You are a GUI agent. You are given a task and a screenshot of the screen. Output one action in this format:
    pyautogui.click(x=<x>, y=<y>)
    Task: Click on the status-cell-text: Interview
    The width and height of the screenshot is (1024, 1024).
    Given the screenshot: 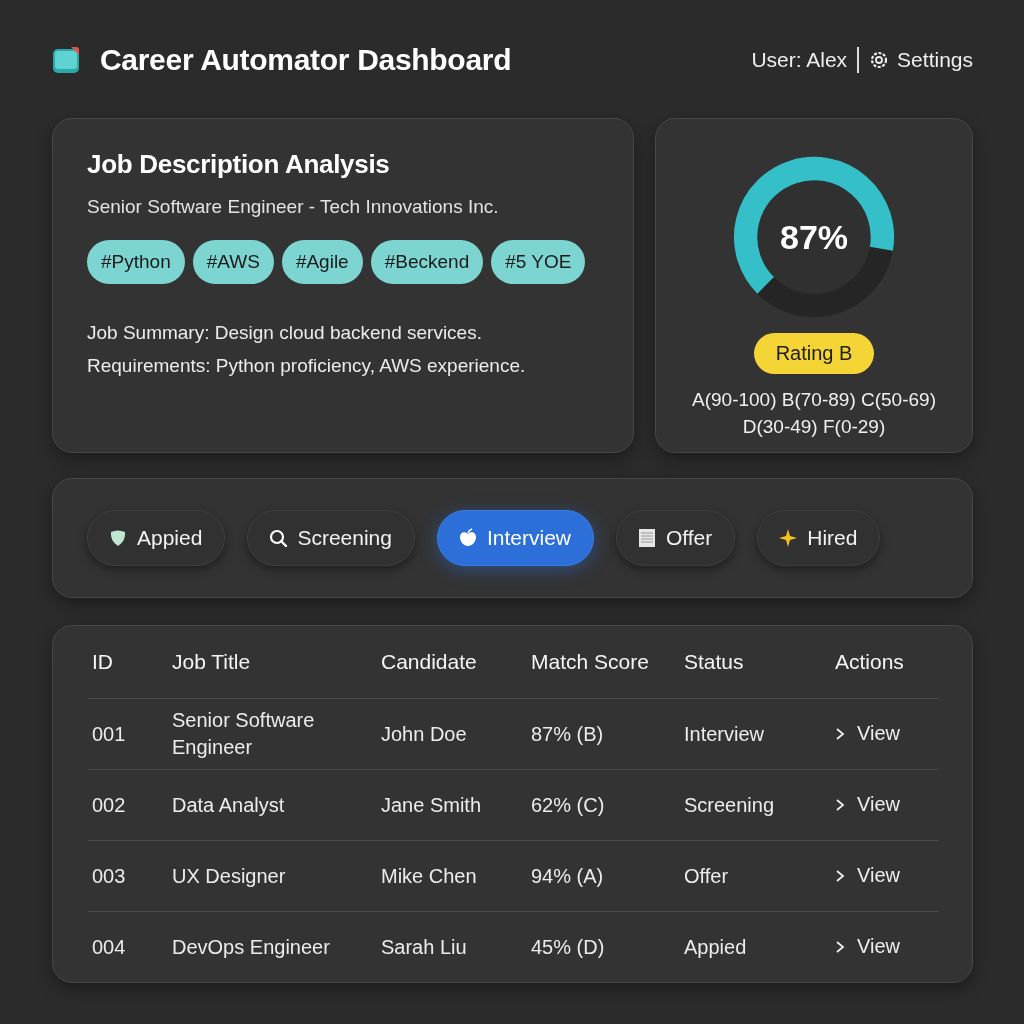 What is the action you would take?
    pyautogui.click(x=724, y=734)
    